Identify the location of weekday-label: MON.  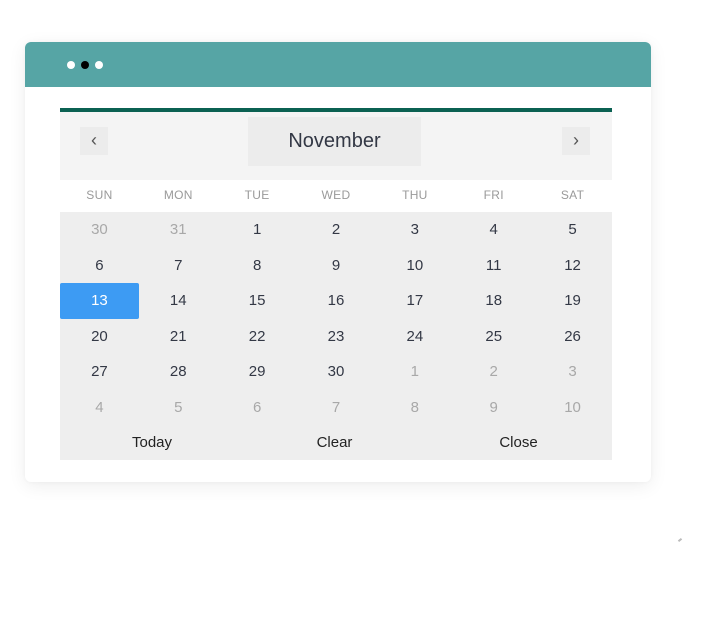
(178, 195).